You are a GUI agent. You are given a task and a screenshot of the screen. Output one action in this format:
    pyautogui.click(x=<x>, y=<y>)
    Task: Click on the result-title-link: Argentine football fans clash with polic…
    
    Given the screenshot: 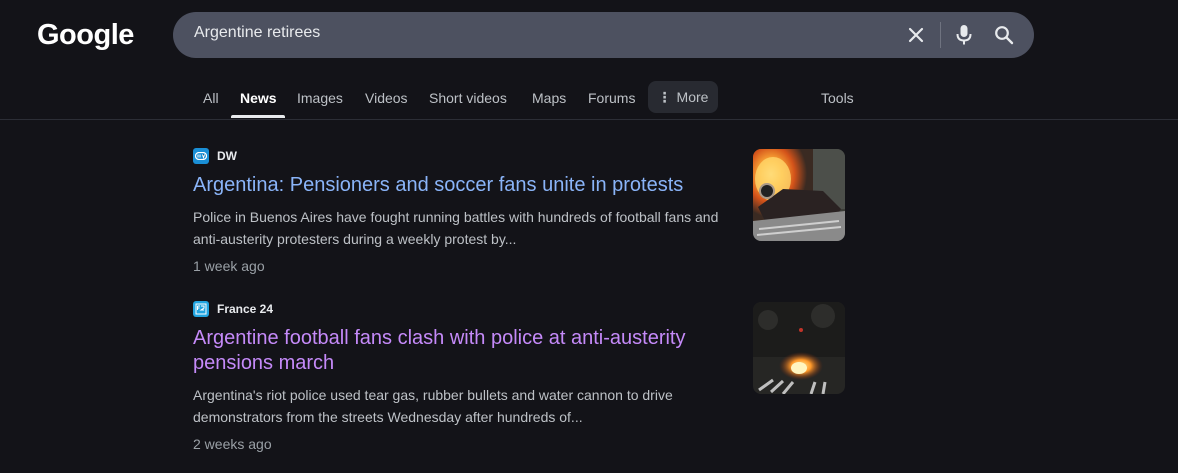 What is the action you would take?
    pyautogui.click(x=463, y=351)
    